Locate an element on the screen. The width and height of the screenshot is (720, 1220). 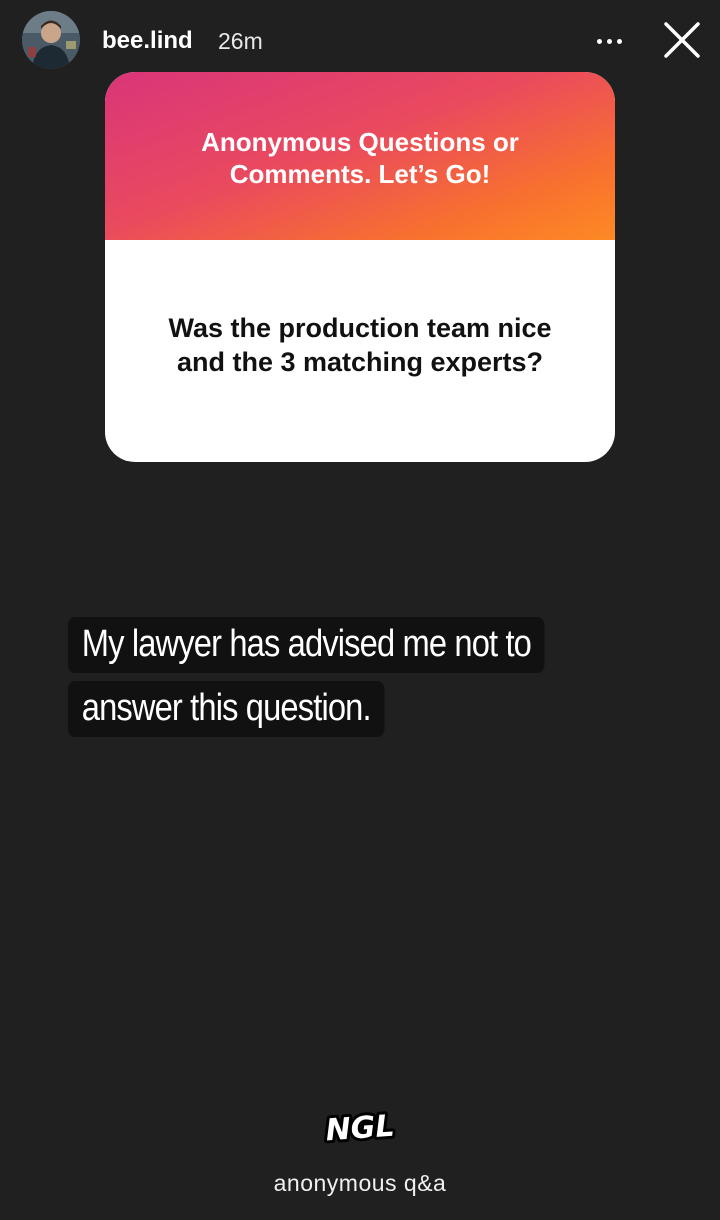
ngl-logo: NGL is located at coordinates (360, 1126).